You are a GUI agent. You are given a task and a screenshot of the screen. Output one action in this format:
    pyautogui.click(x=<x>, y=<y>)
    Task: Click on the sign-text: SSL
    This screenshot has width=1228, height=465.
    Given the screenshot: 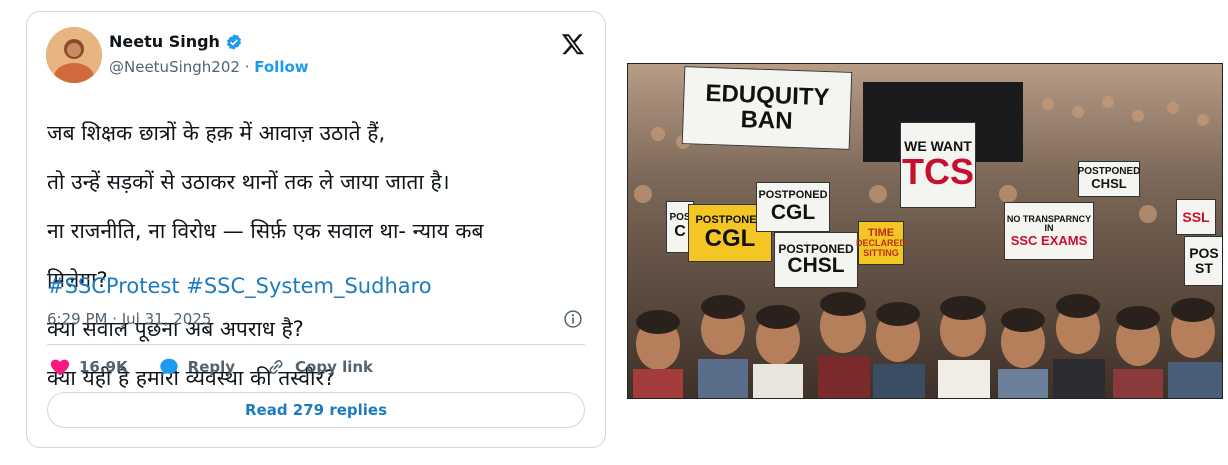 What is the action you would take?
    pyautogui.click(x=1196, y=216)
    